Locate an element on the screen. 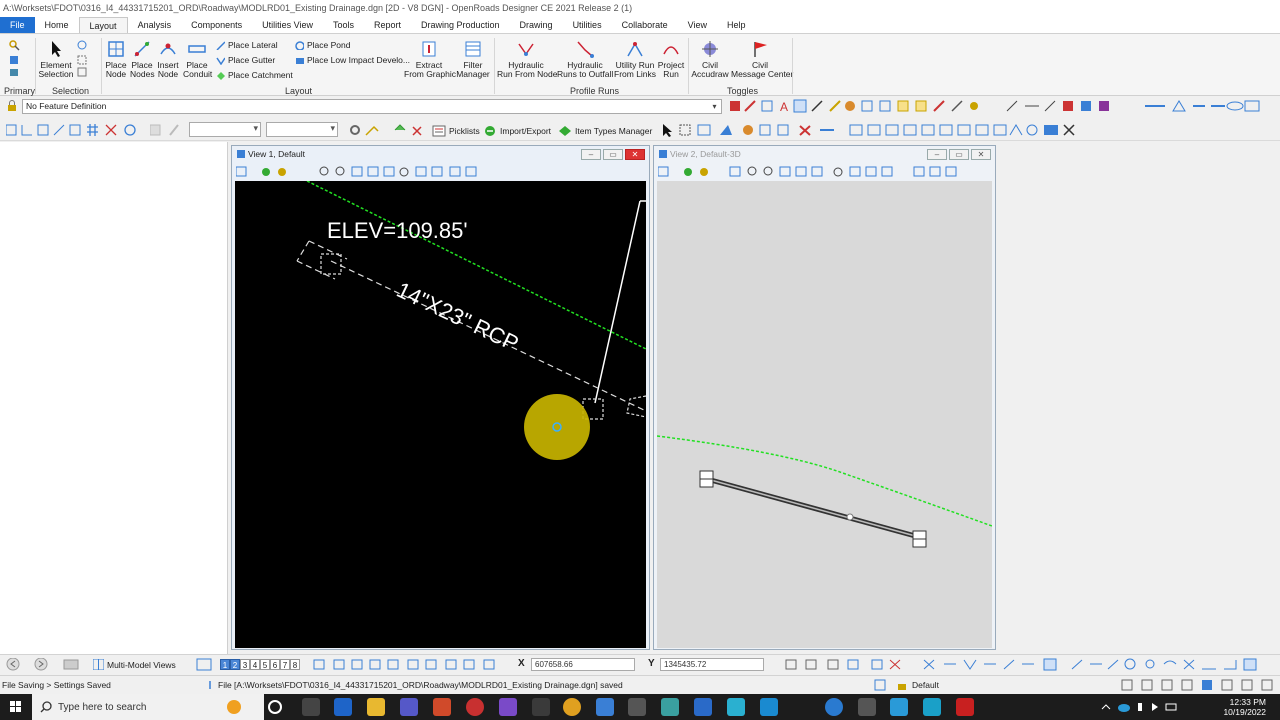  tab-drawing: Drawing is located at coordinates (536, 25).